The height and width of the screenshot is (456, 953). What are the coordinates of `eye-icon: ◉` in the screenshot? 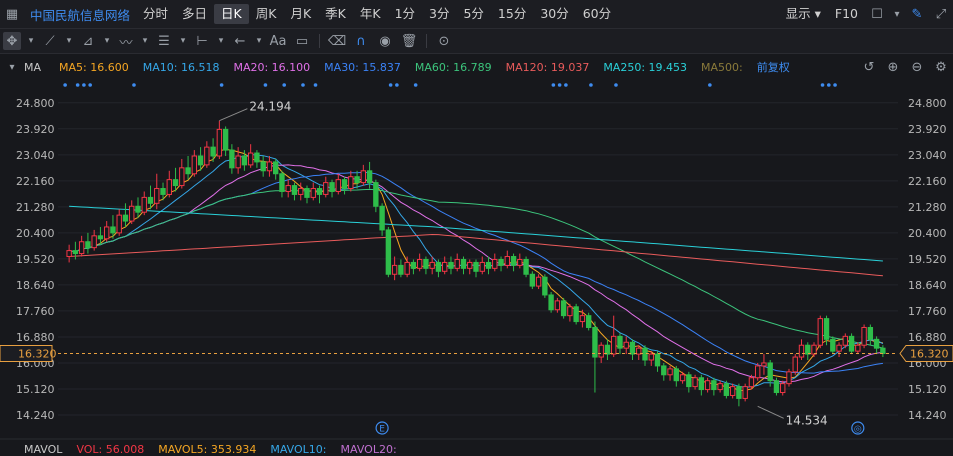 It's located at (385, 41).